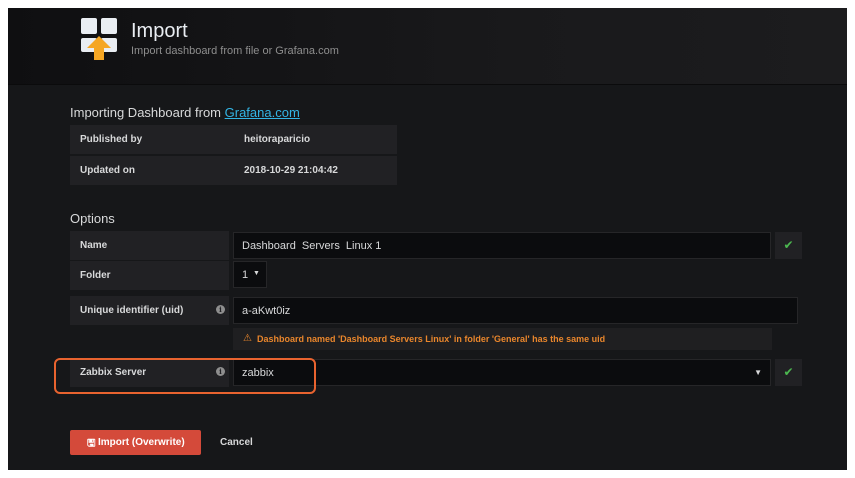 The height and width of the screenshot is (478, 855). I want to click on updated-on-value: 2018-10-29 21:04:42, so click(291, 170).